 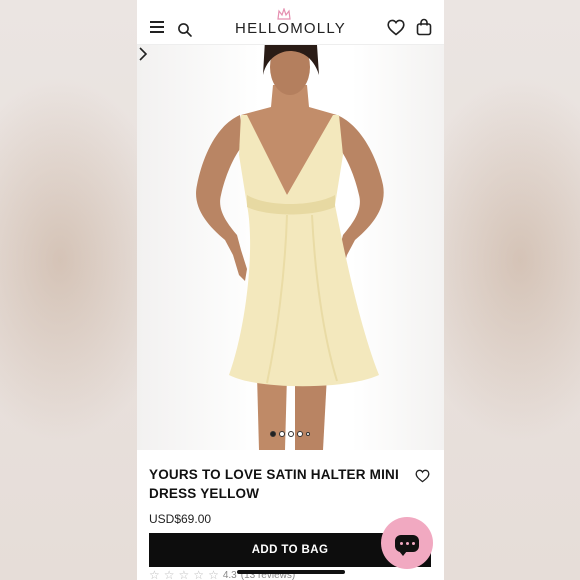 I want to click on chat-button, so click(x=407, y=543).